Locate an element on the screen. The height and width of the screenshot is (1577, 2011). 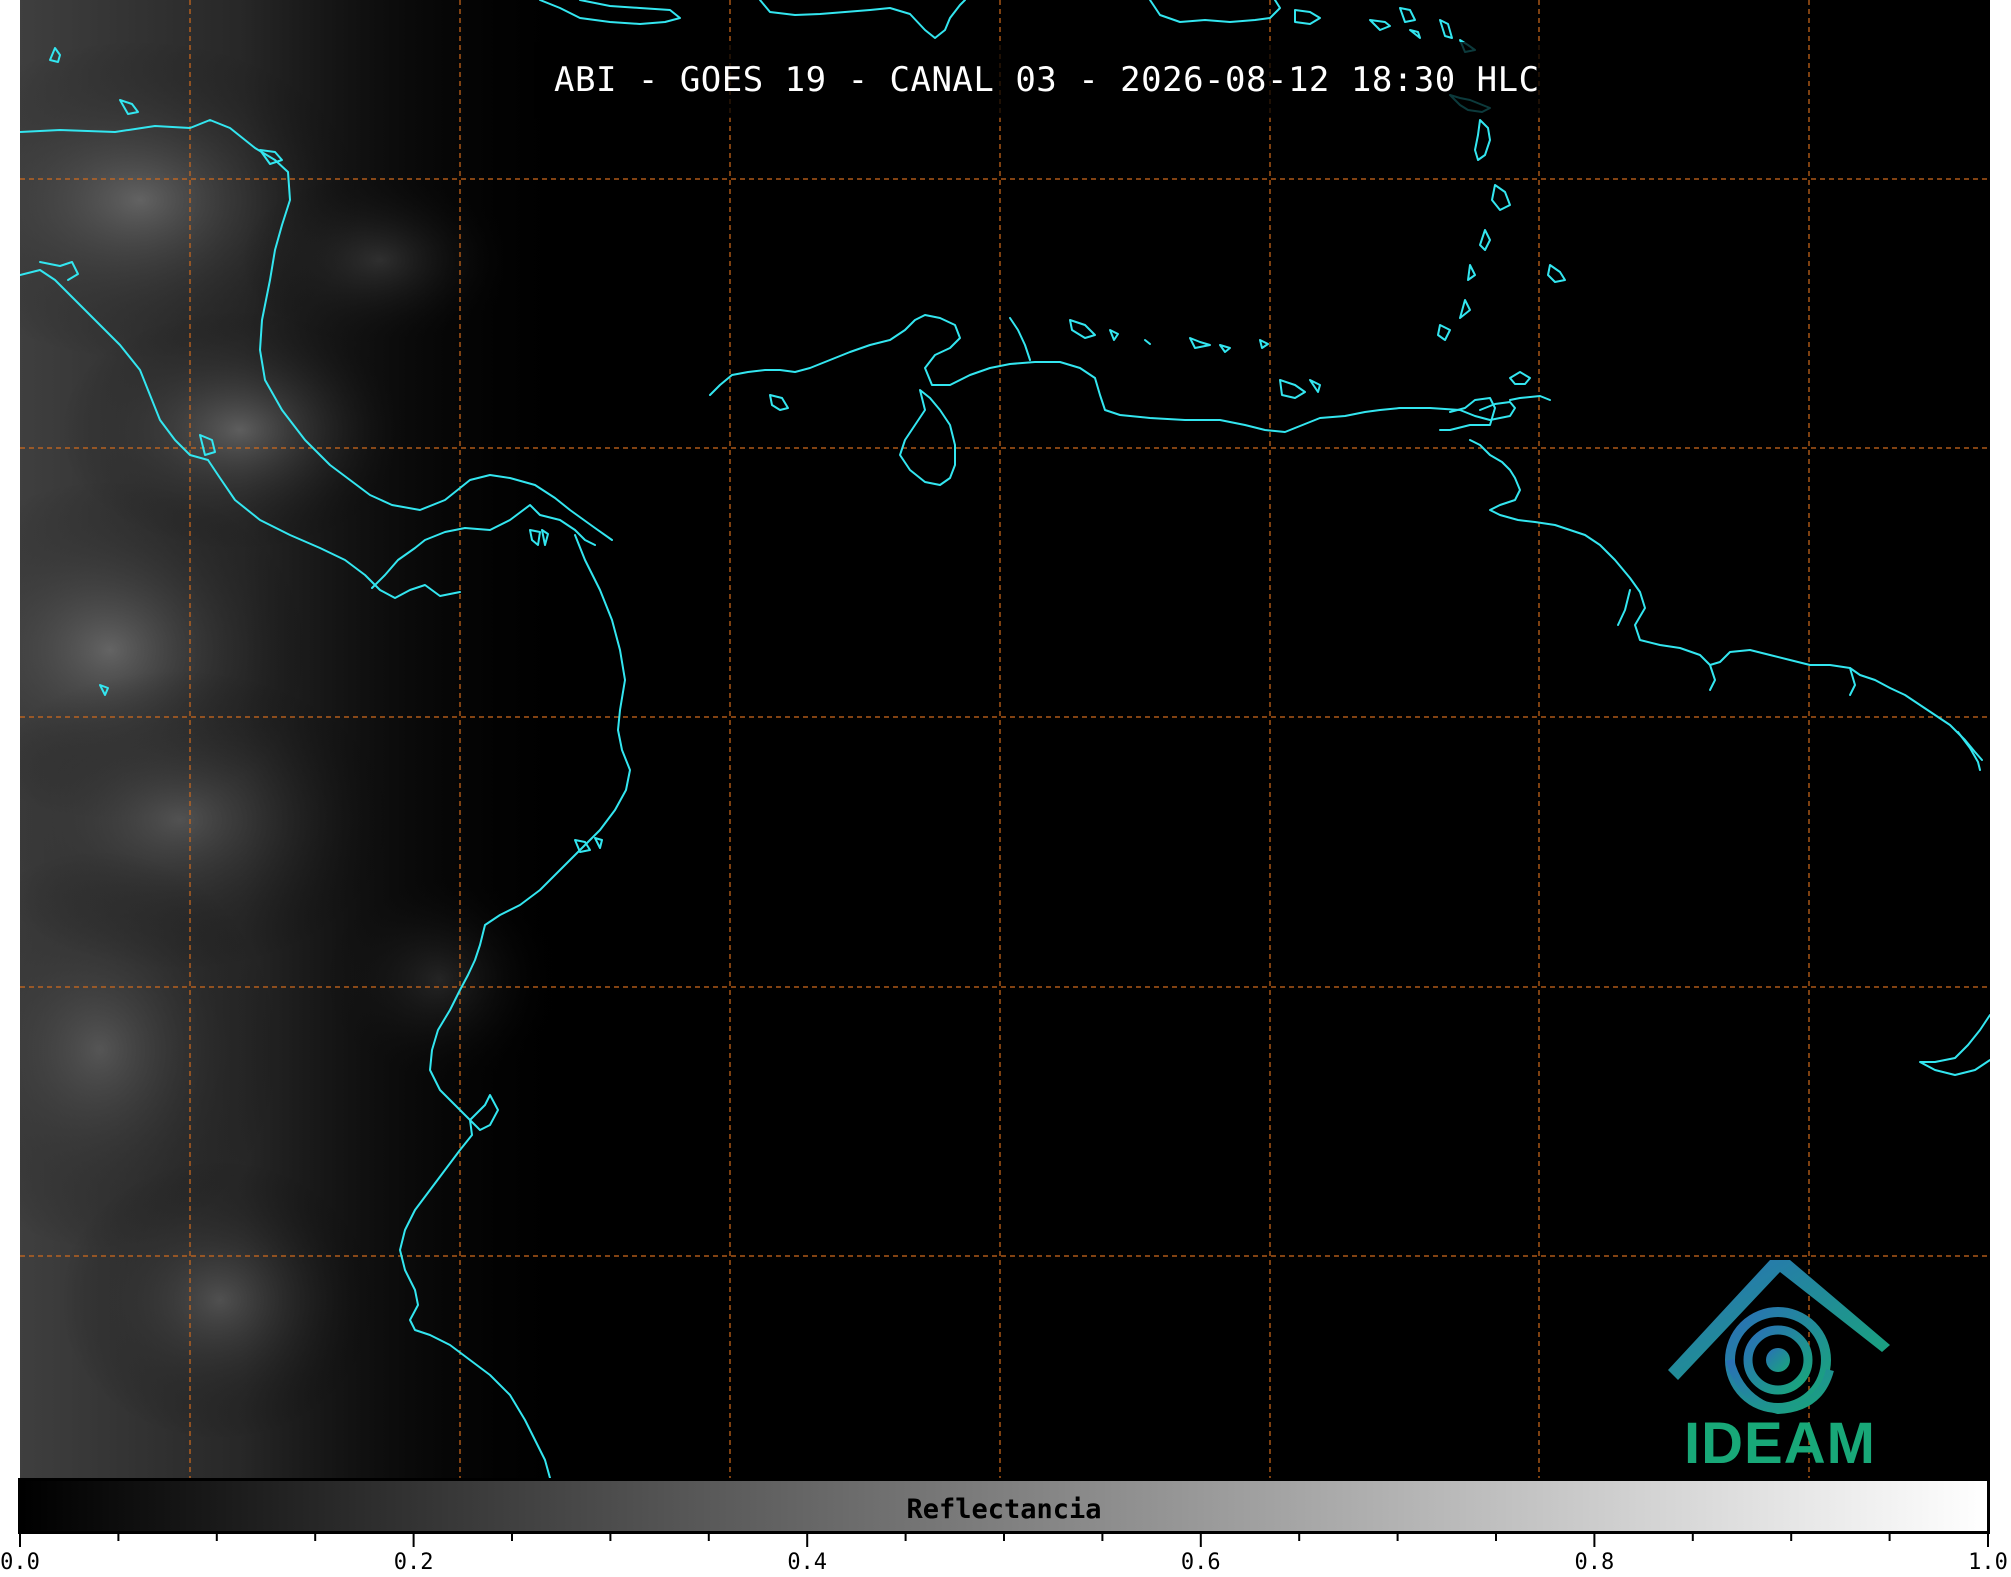
colorbar-label: Reflectancia is located at coordinates (1004, 1509).